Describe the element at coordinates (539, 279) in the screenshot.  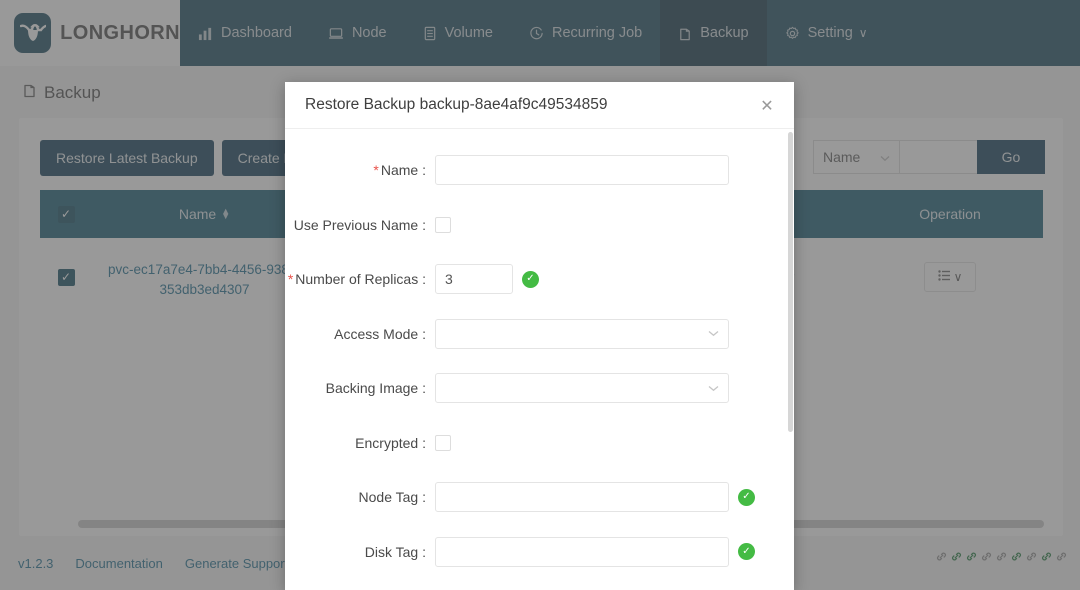
I see `field-row-number-of-replicas: *Number of Replicas : ✓` at that location.